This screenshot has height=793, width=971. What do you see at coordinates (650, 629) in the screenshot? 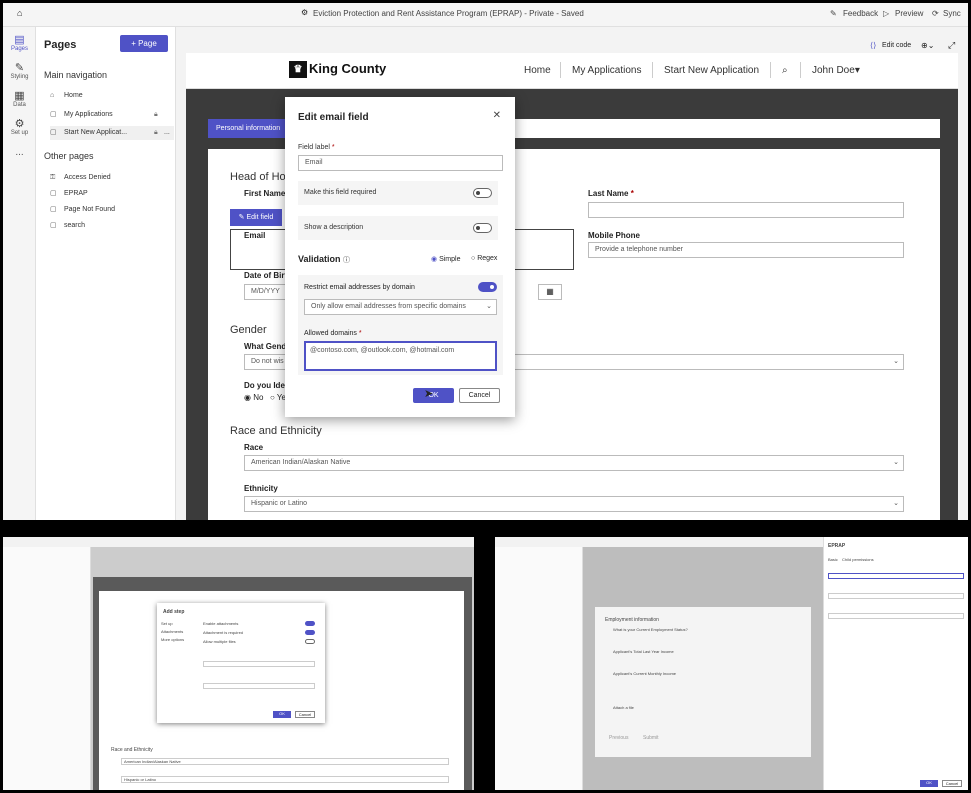
I see `thumb-field: What is your Current Employment Status?` at bounding box center [650, 629].